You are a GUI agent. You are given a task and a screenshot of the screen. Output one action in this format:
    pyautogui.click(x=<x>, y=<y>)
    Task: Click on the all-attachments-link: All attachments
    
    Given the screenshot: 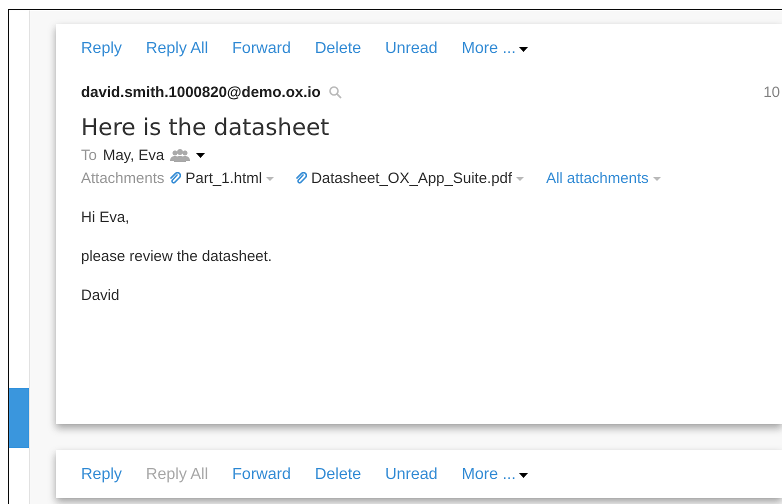 What is the action you would take?
    pyautogui.click(x=597, y=178)
    